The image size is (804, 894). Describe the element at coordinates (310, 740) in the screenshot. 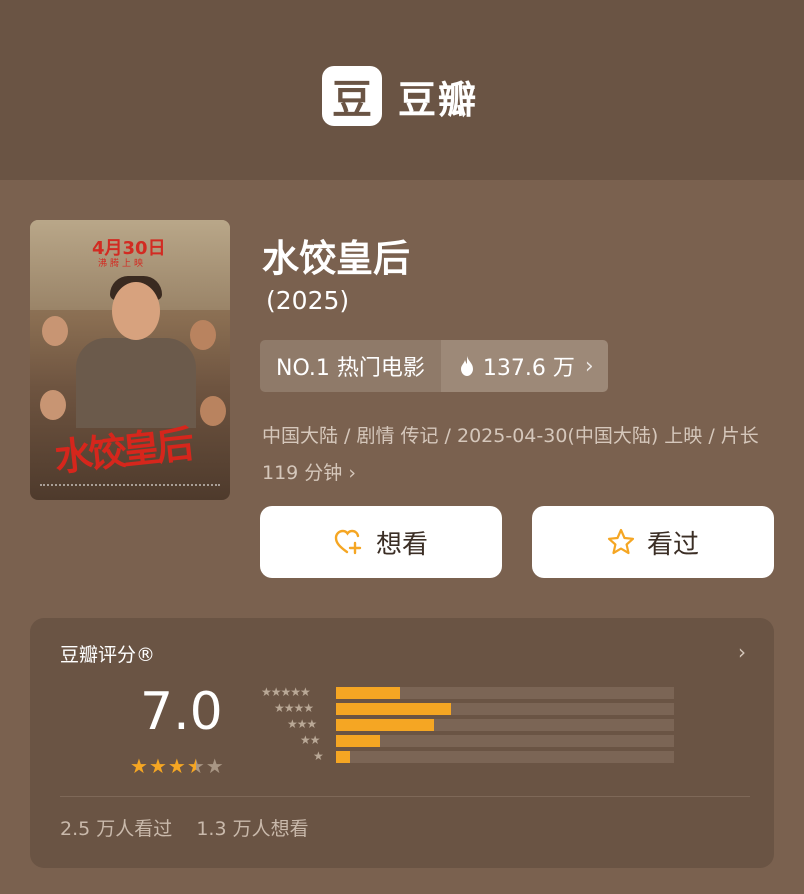

I see `rating-bar-stars: ★★` at that location.